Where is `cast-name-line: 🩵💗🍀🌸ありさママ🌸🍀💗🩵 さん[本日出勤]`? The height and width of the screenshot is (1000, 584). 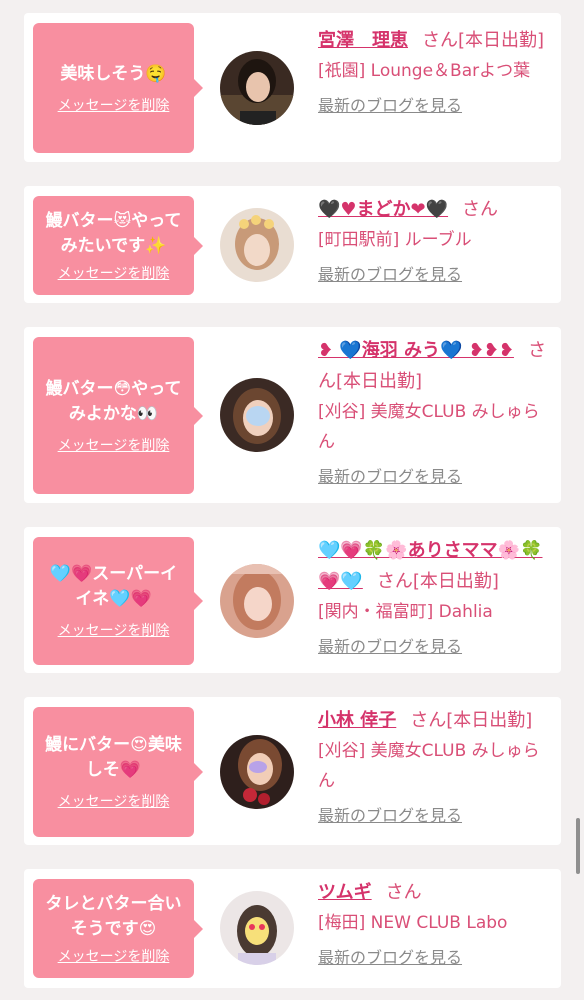
cast-name-line: 🩵💗🍀🌸ありさママ🌸🍀💗🩵 さん[本日出勤] is located at coordinates (436, 566).